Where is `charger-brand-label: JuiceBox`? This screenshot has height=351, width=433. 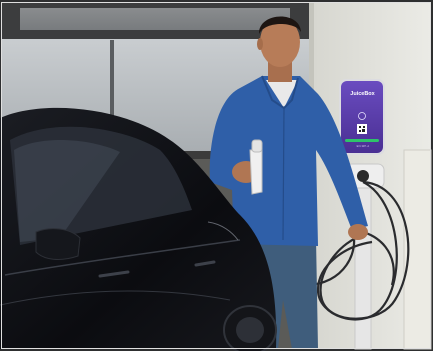 charger-brand-label: JuiceBox is located at coordinates (362, 94).